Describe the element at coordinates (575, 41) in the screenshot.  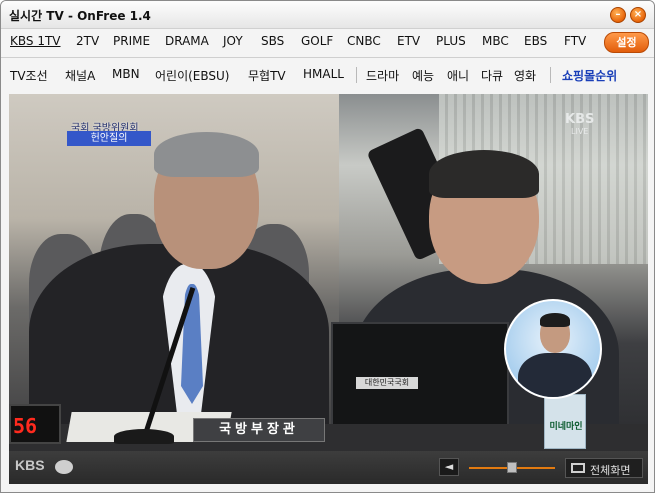
I see `channel-ftv: FTV` at that location.